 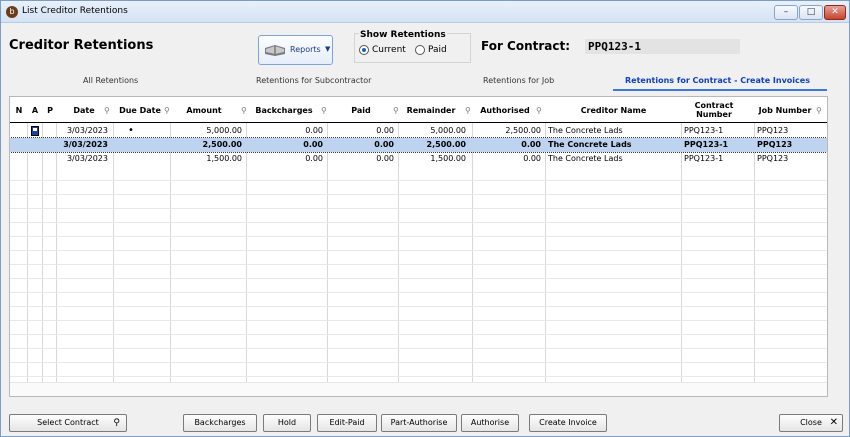 What do you see at coordinates (448, 158) in the screenshot?
I see `cell-remainder: 1,500.00` at bounding box center [448, 158].